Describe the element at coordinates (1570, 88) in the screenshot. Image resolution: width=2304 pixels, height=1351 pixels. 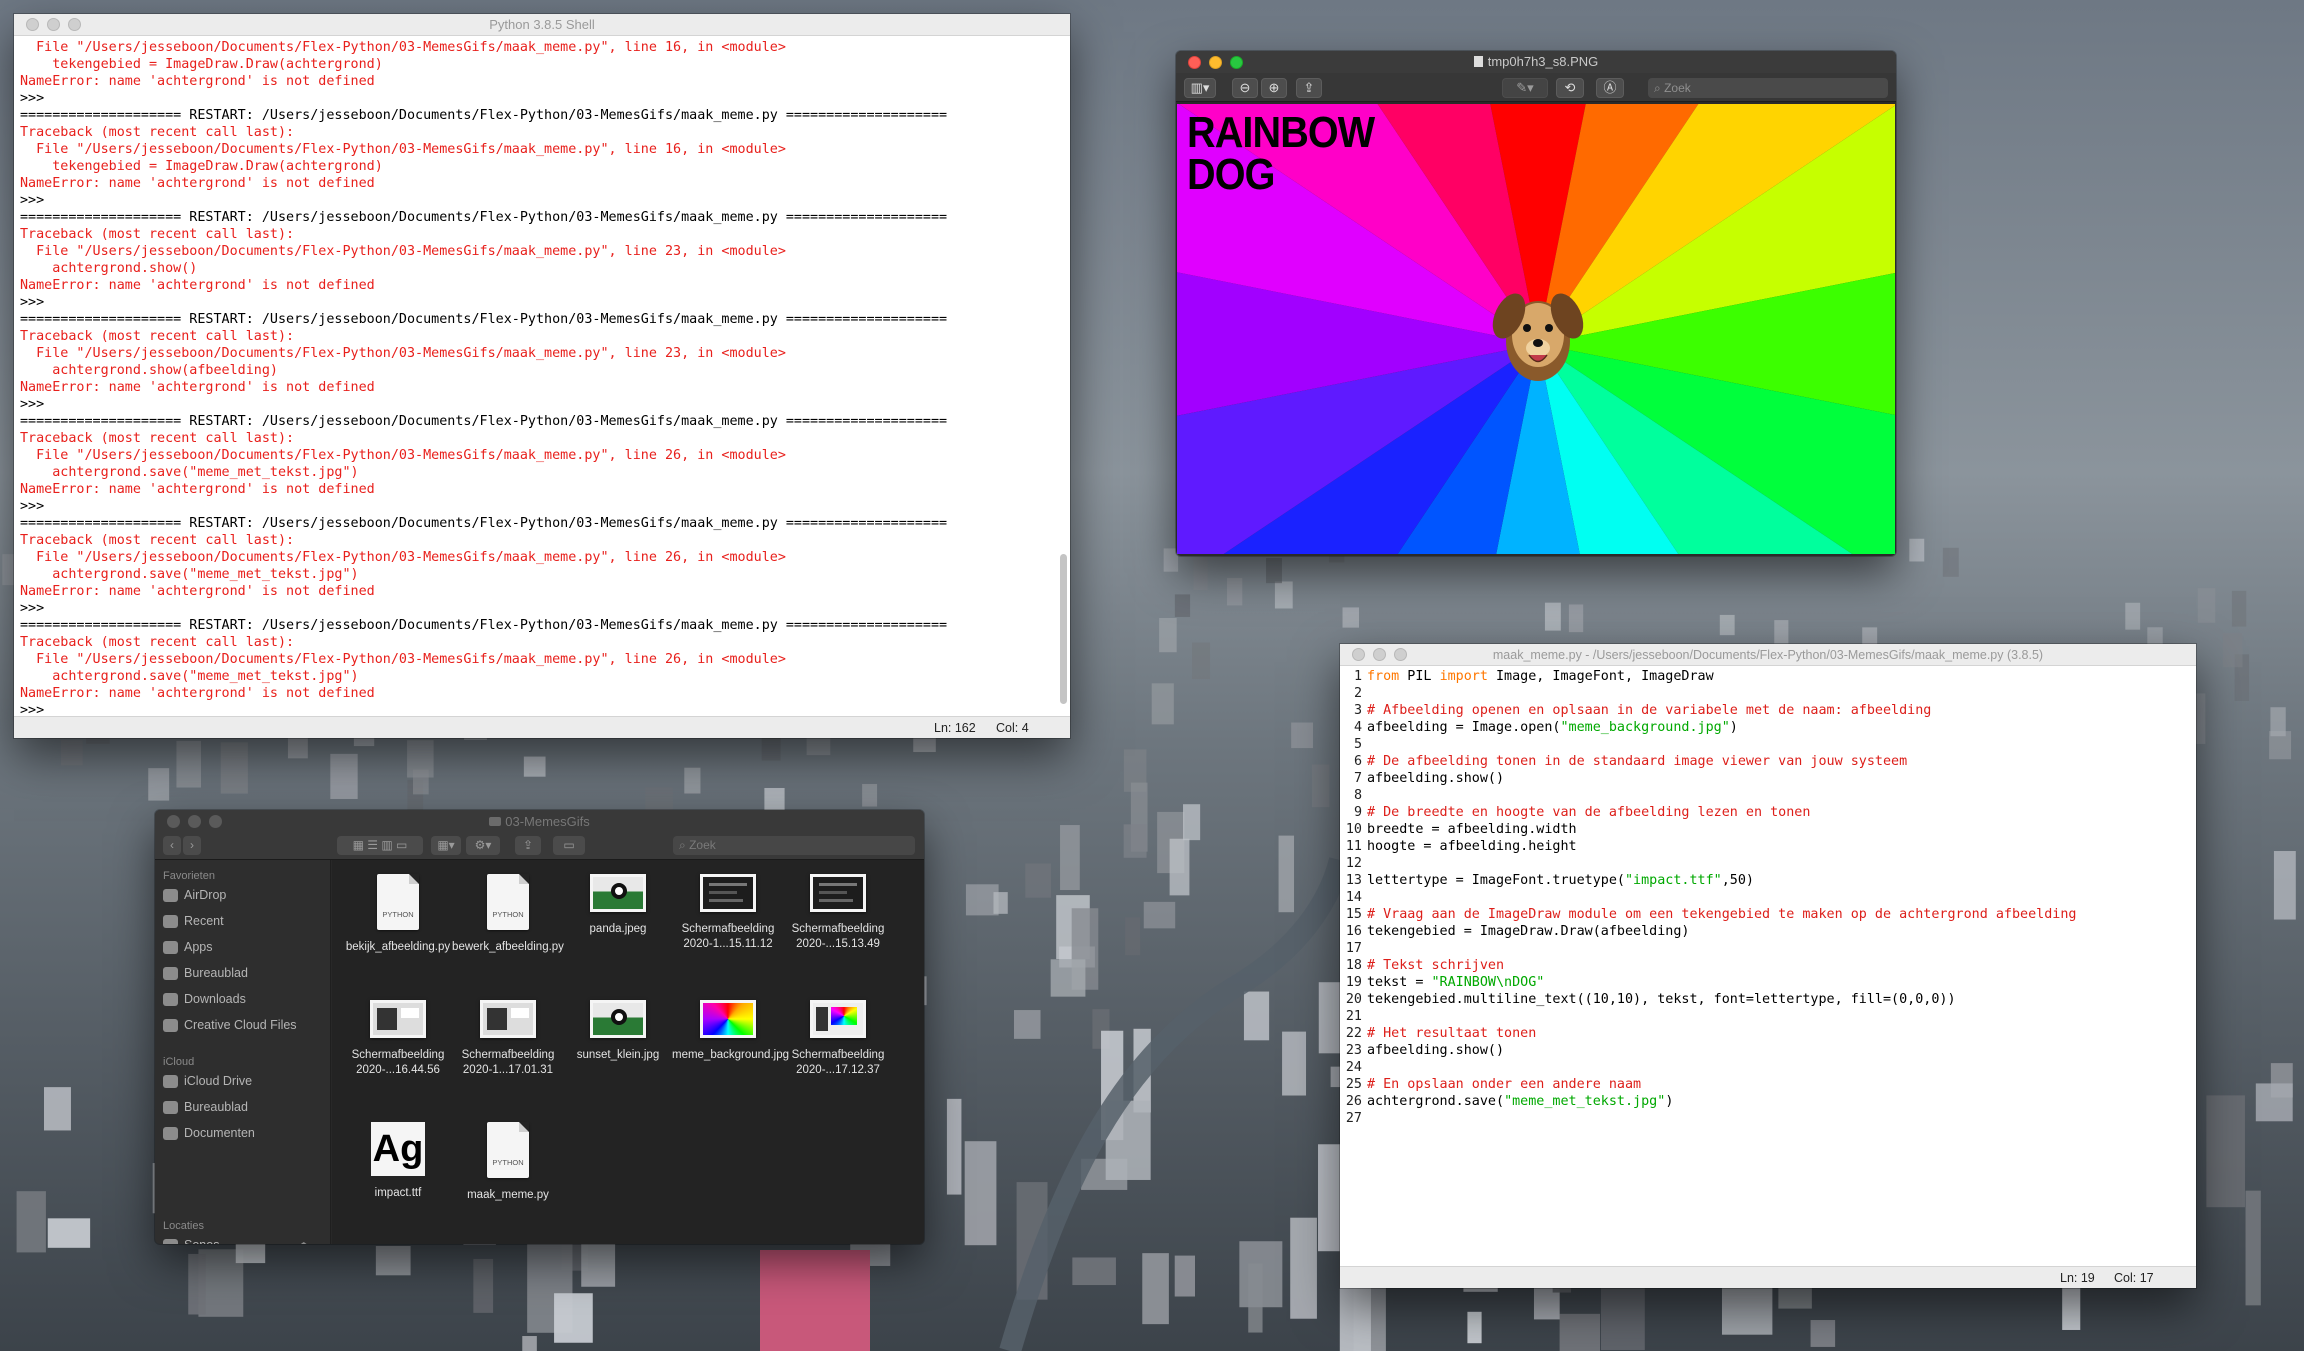
I see `rotate-icon: ⟲` at that location.